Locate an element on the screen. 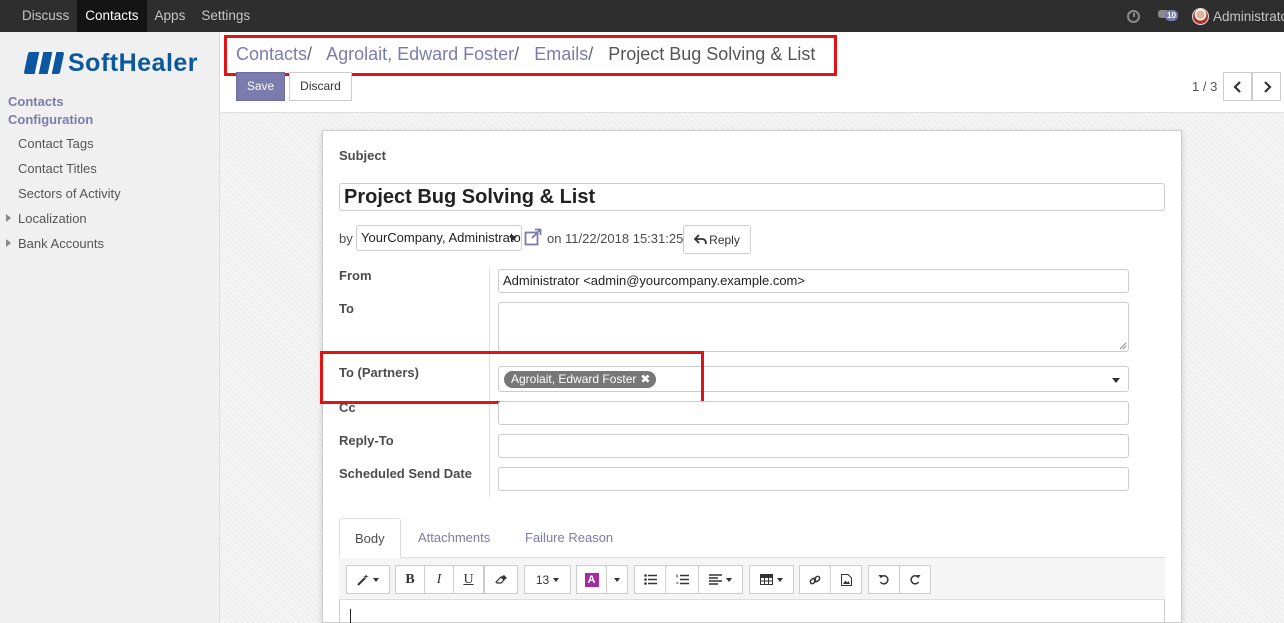  scheduled-date-input is located at coordinates (813, 479).